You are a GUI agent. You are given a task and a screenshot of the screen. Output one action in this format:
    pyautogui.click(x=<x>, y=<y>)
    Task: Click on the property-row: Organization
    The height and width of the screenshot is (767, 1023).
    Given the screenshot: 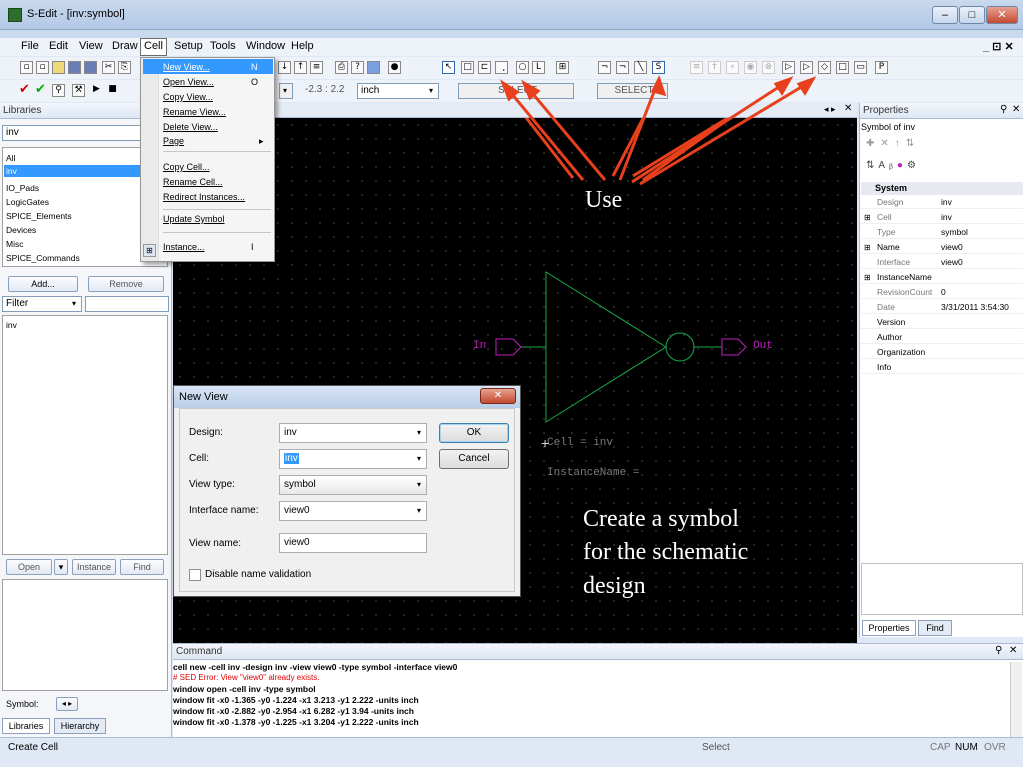 What is the action you would take?
    pyautogui.click(x=942, y=352)
    